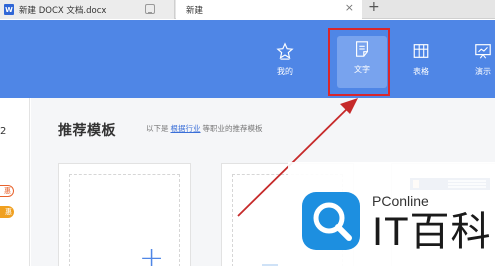 The height and width of the screenshot is (266, 495). Describe the element at coordinates (63, 10) in the screenshot. I see `tab-document-label: 新建 DOCX 文档.docx` at that location.